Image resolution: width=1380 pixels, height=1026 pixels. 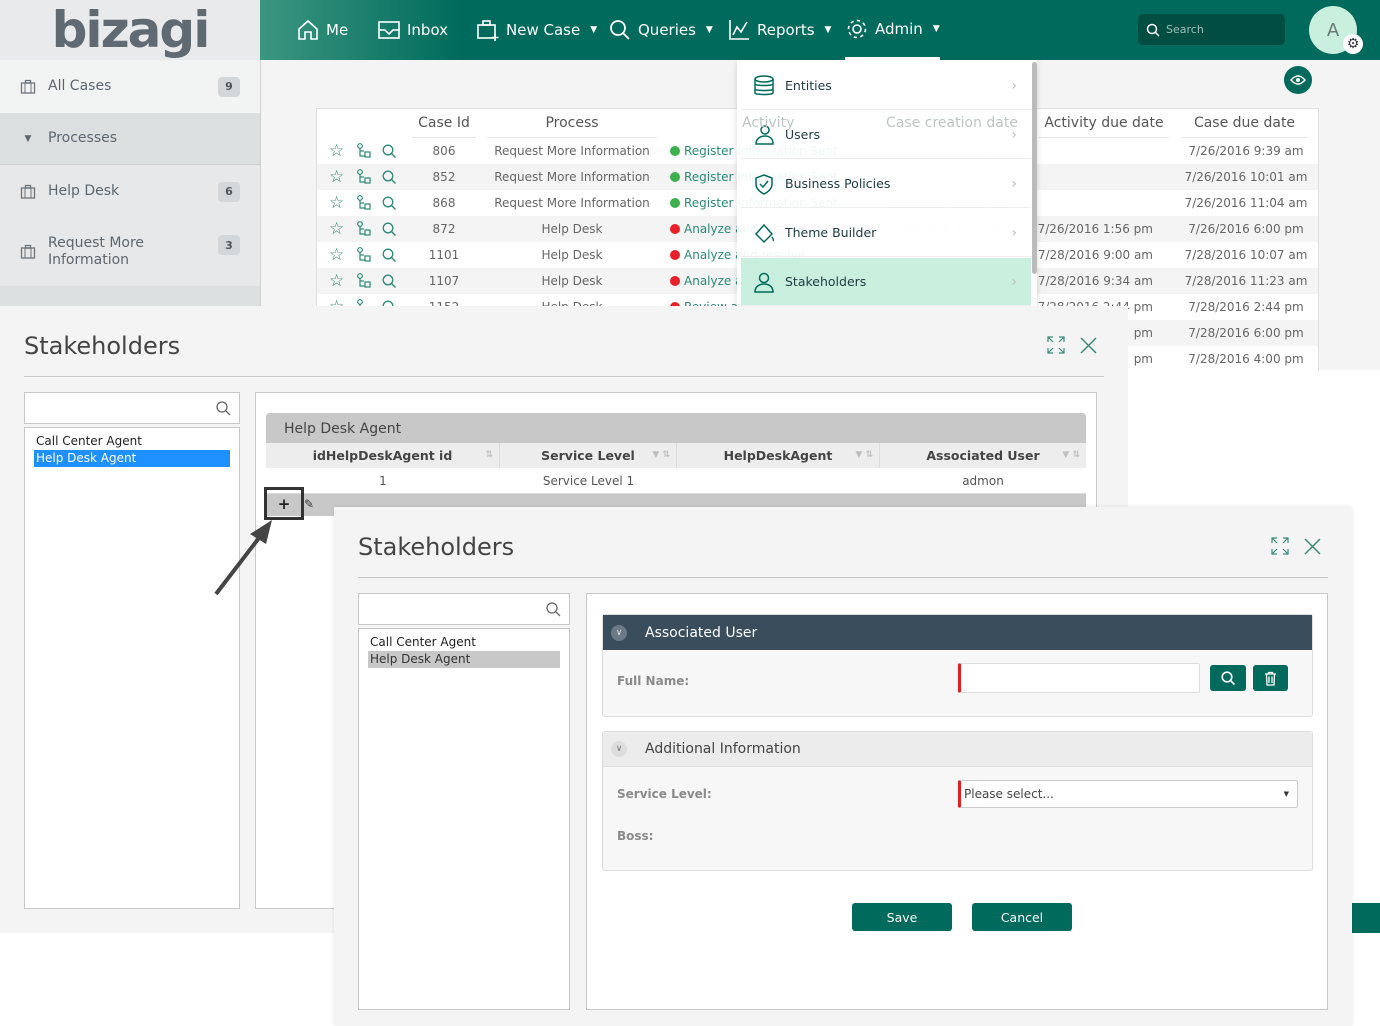 I want to click on section-associated-user: ∨ Associated User Full Name:, so click(x=957, y=665).